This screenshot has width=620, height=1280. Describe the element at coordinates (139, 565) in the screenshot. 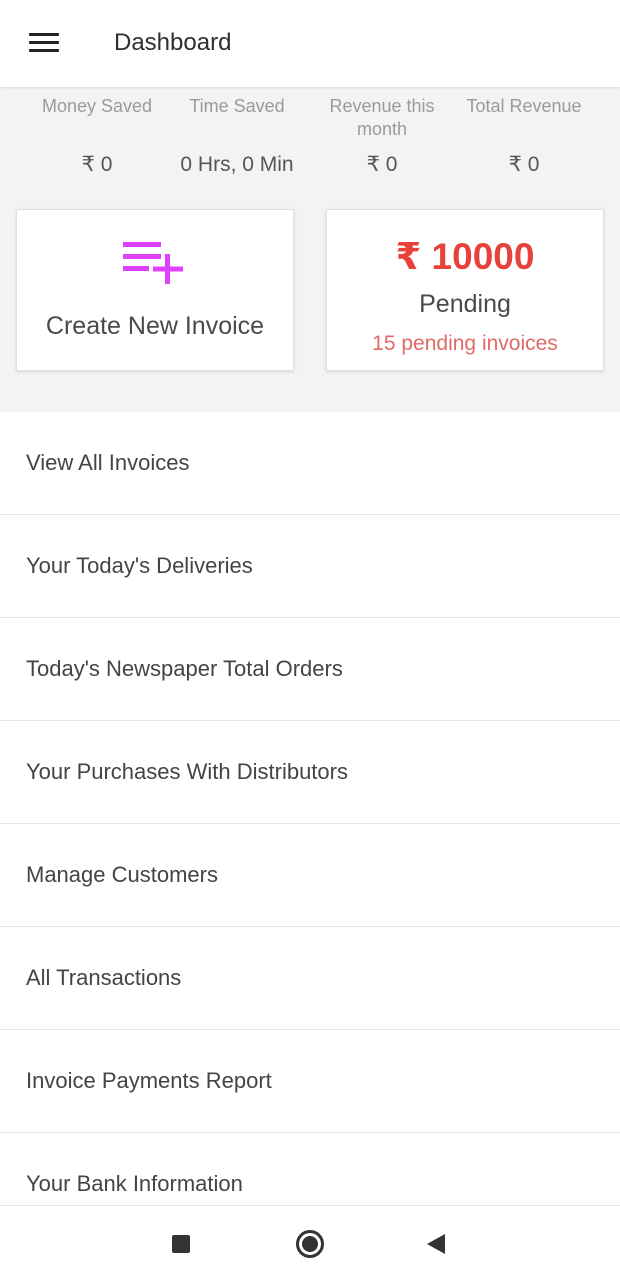

I see `menu-item-label: Your Today's Deliveries` at that location.